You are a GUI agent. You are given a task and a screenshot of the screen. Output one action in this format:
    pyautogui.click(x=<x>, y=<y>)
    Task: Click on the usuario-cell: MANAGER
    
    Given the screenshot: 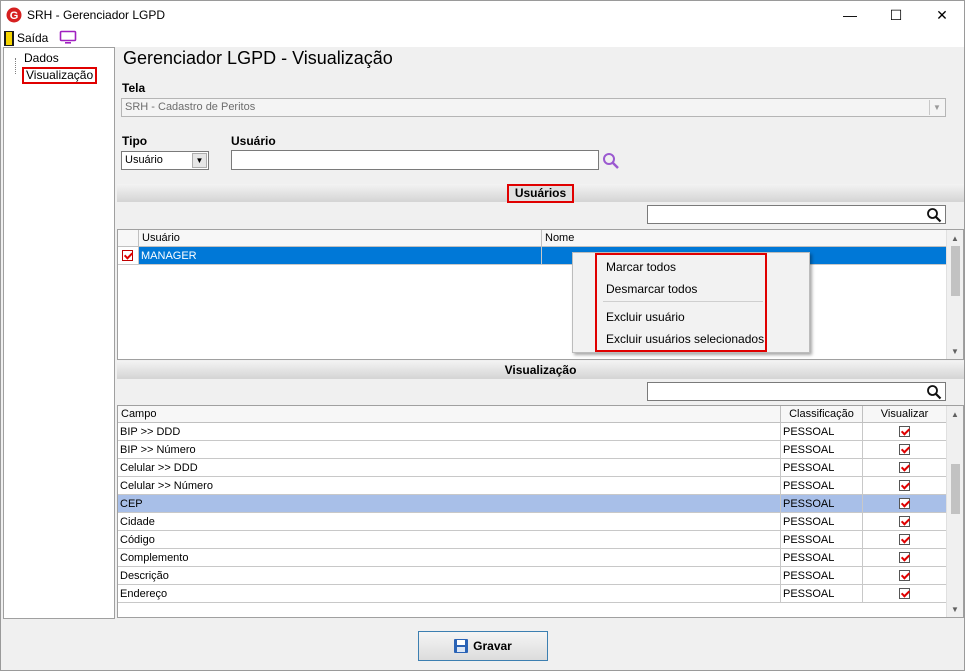 What is the action you would take?
    pyautogui.click(x=340, y=256)
    